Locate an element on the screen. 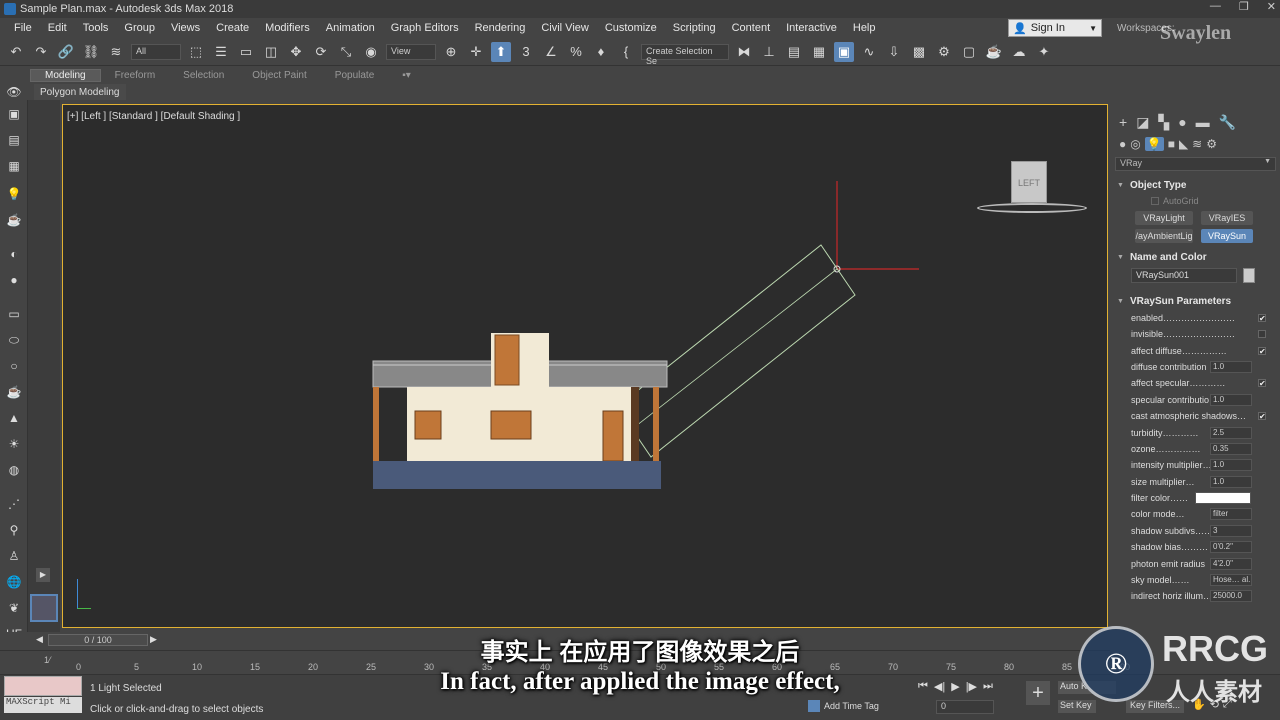 The width and height of the screenshot is (1280, 720). param-row: turbidity………… 2.5 is located at coordinates (1196, 432).